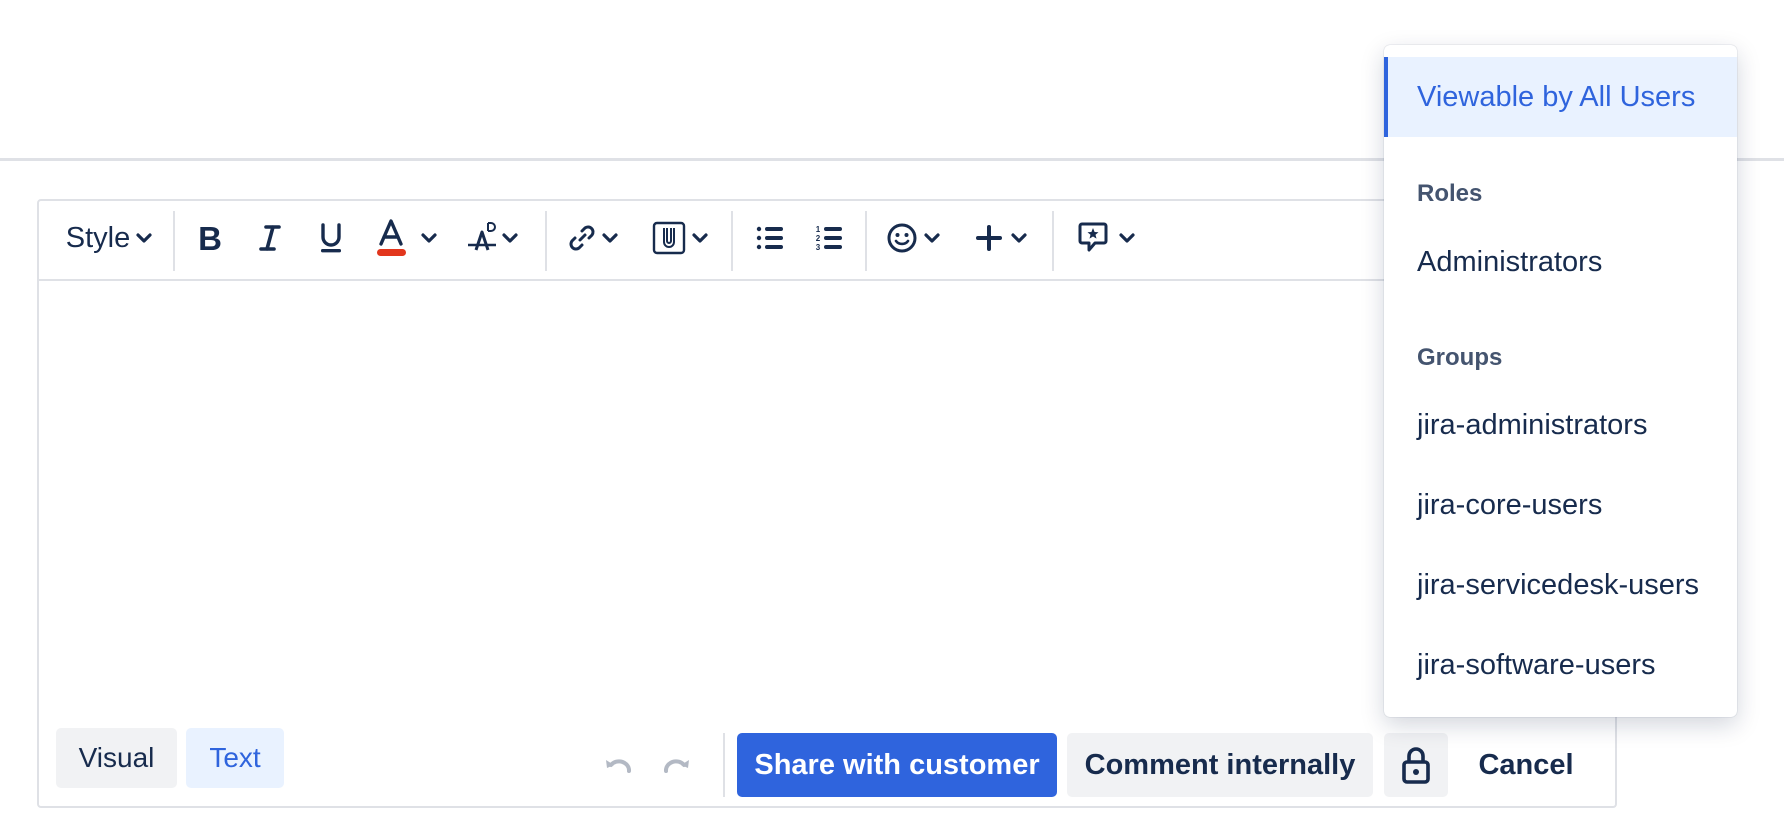  I want to click on lock-icon, so click(1416, 765).